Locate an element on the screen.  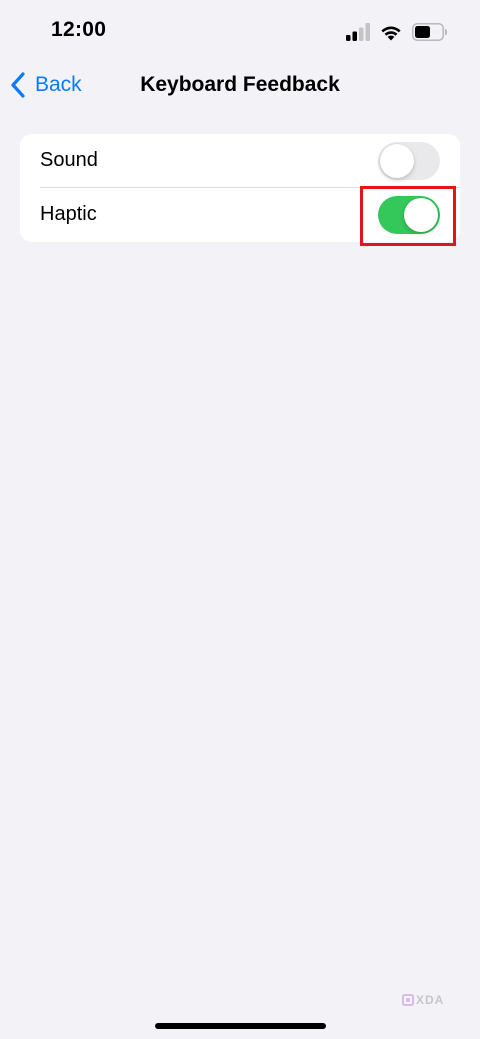
sound-toggle is located at coordinates (409, 161).